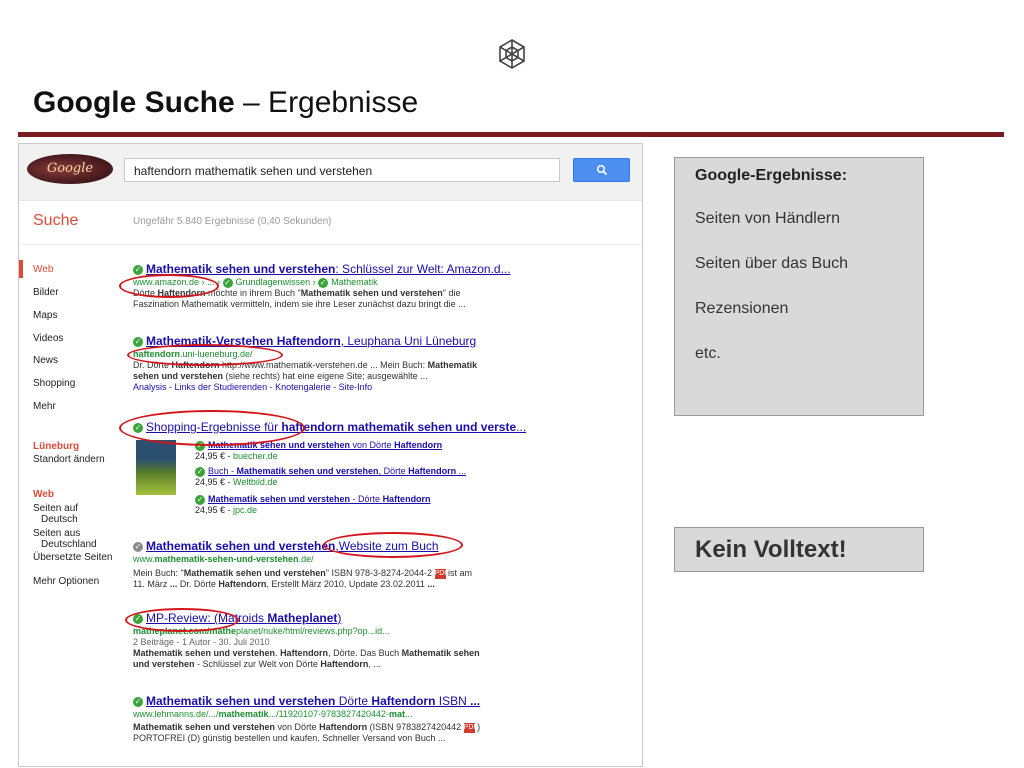 Image resolution: width=1024 pixels, height=768 pixels. Describe the element at coordinates (45, 315) in the screenshot. I see `nav-item-maps: Maps` at that location.